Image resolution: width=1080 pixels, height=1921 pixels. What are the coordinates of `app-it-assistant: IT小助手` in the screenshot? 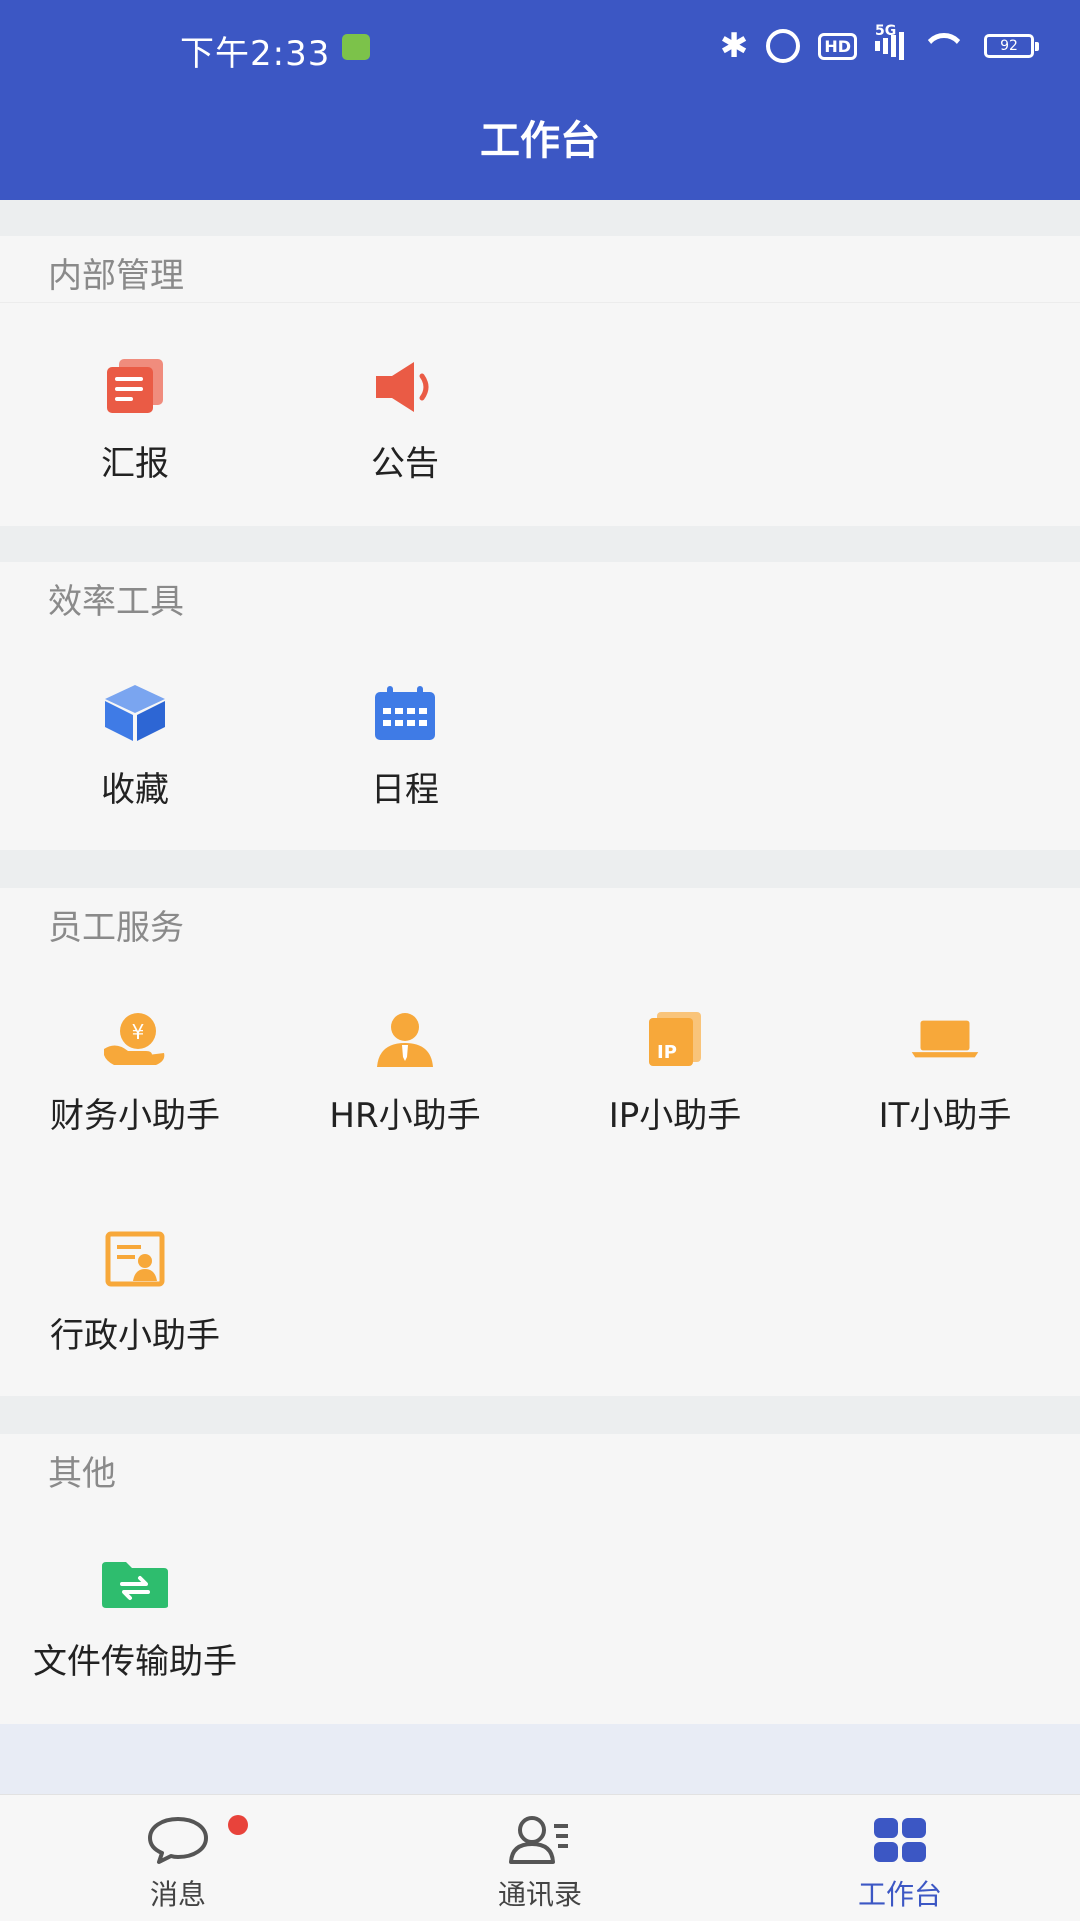 It's located at (945, 1104).